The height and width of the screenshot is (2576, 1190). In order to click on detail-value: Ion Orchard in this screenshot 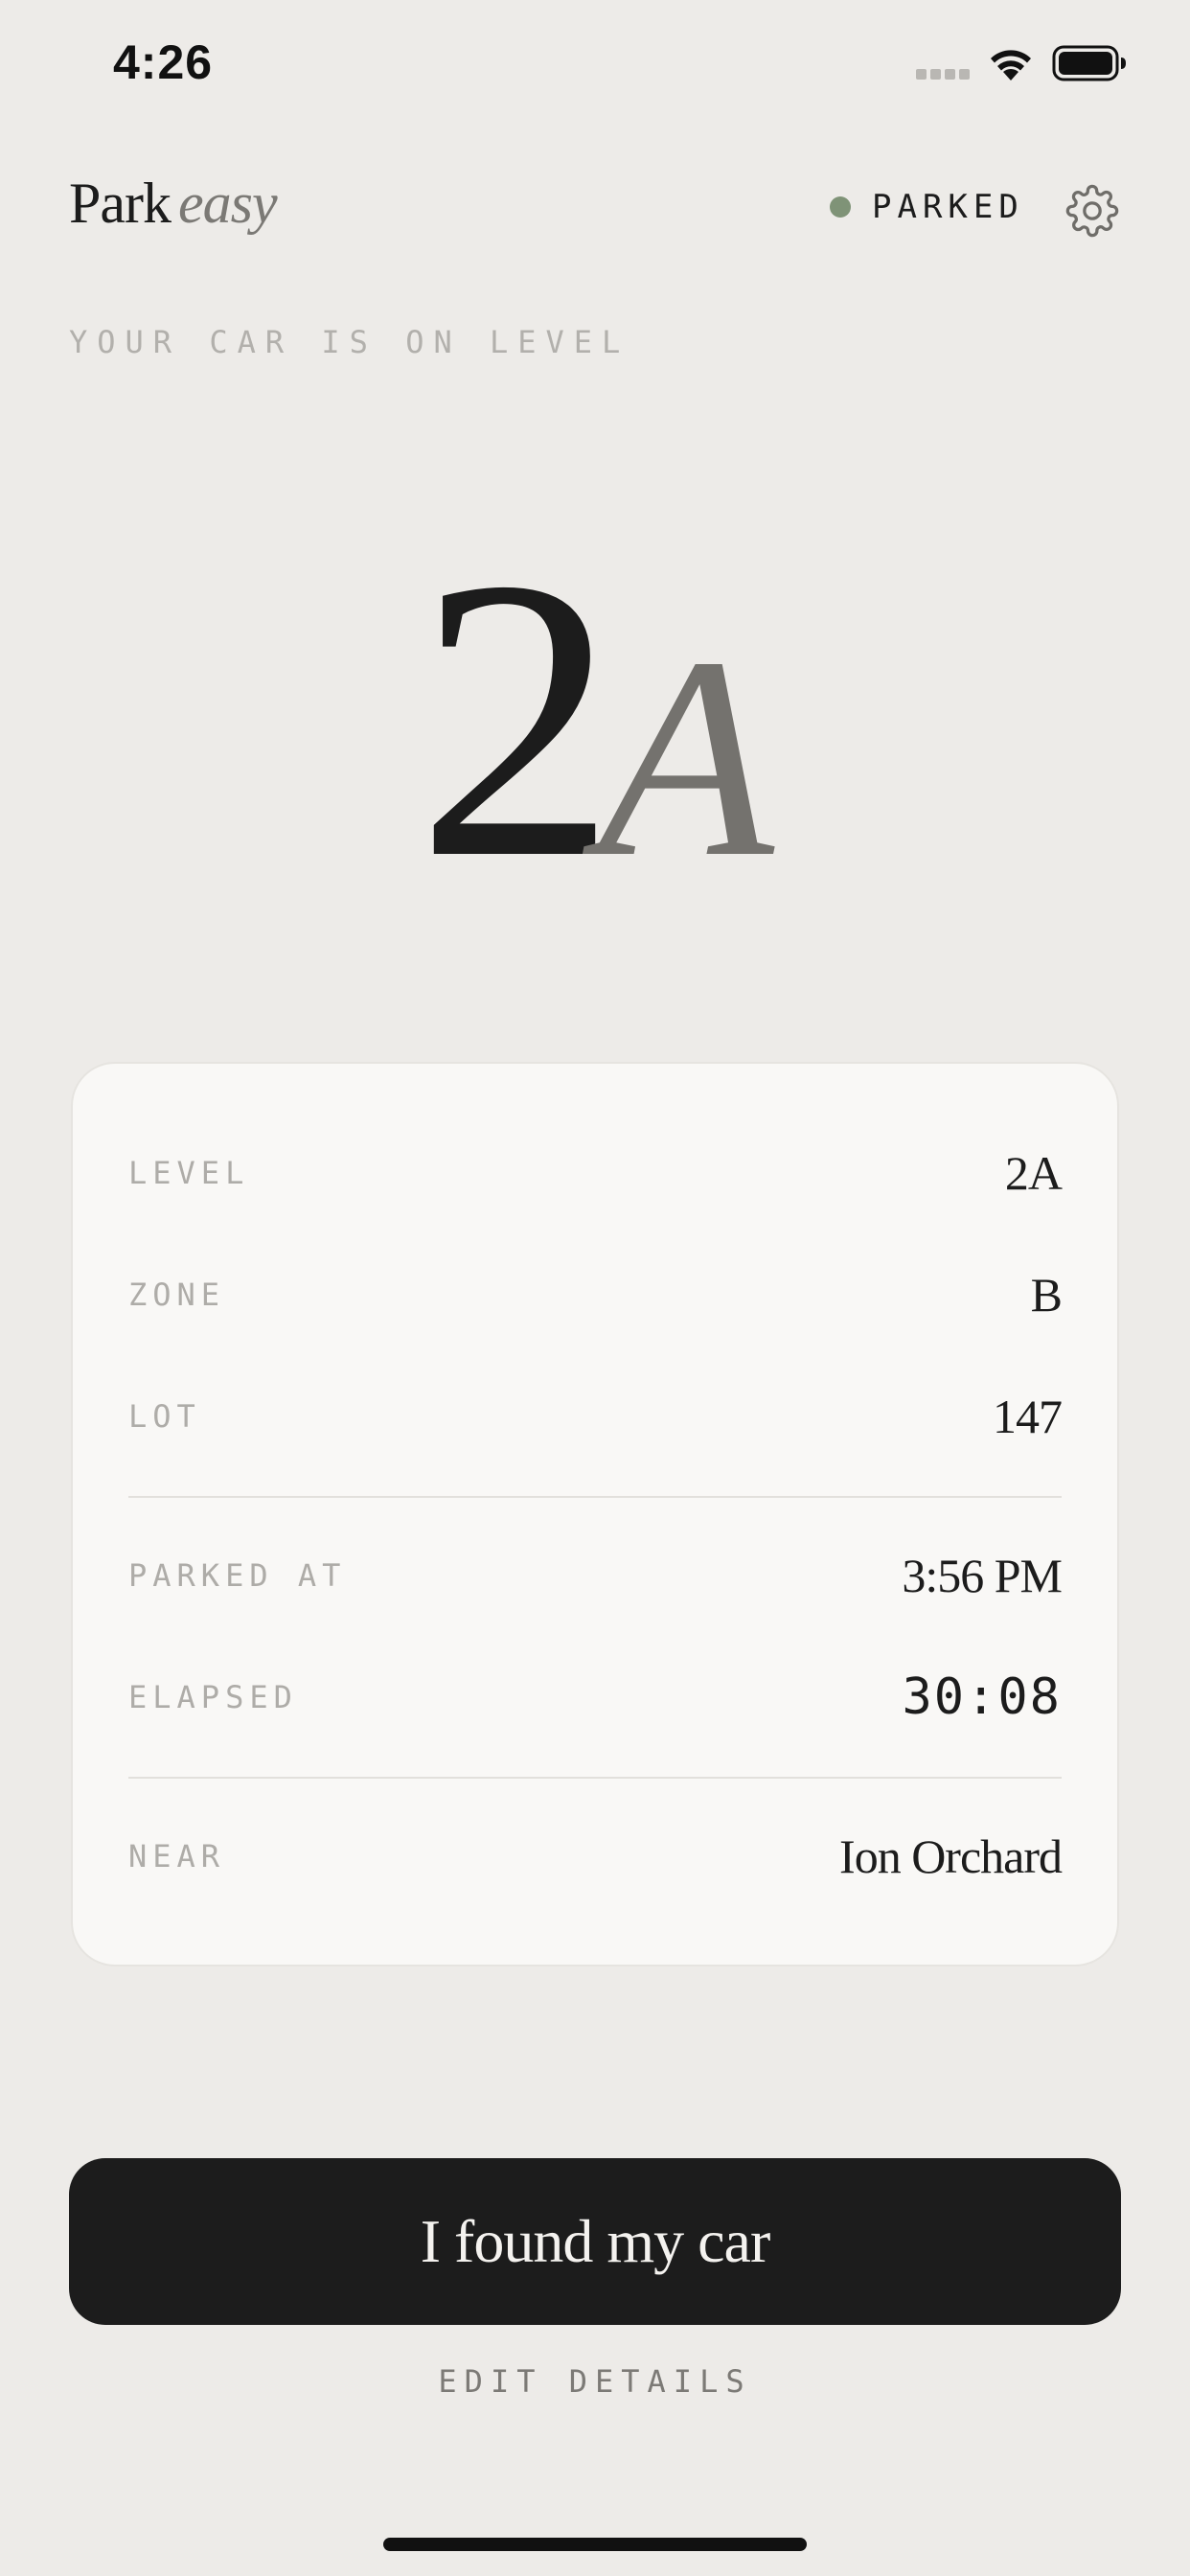, I will do `click(951, 1856)`.